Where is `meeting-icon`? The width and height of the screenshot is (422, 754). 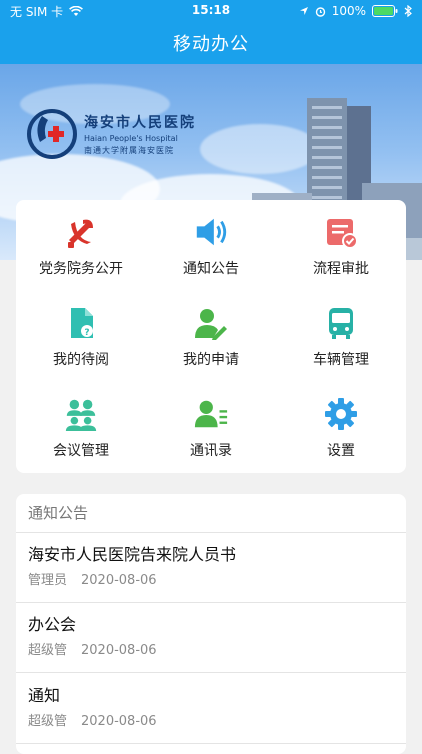
meeting-icon is located at coordinates (81, 415).